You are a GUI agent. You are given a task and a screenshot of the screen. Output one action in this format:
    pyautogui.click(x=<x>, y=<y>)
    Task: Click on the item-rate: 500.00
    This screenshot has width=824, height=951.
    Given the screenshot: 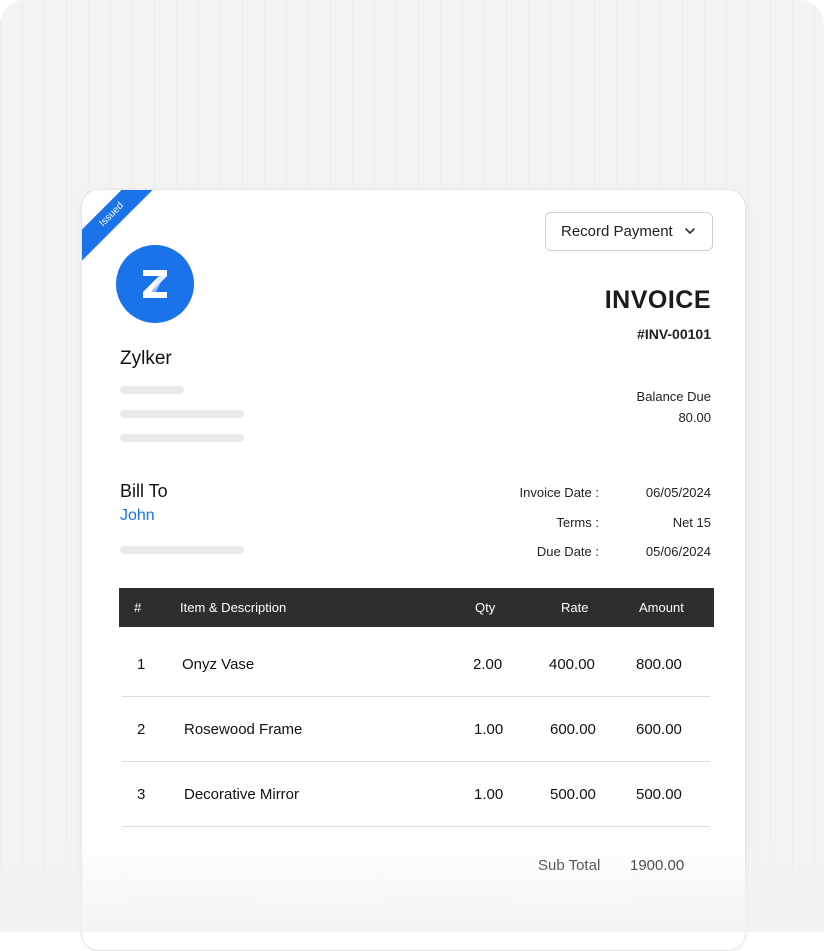 What is the action you would take?
    pyautogui.click(x=573, y=794)
    